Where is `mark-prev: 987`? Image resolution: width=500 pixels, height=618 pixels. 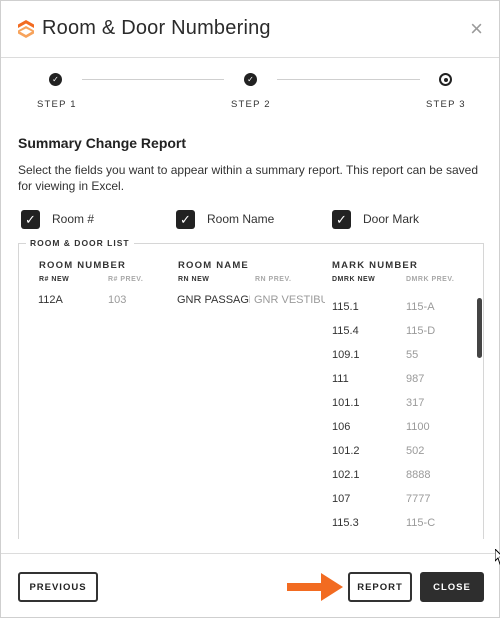 mark-prev: 987 is located at coordinates (415, 379).